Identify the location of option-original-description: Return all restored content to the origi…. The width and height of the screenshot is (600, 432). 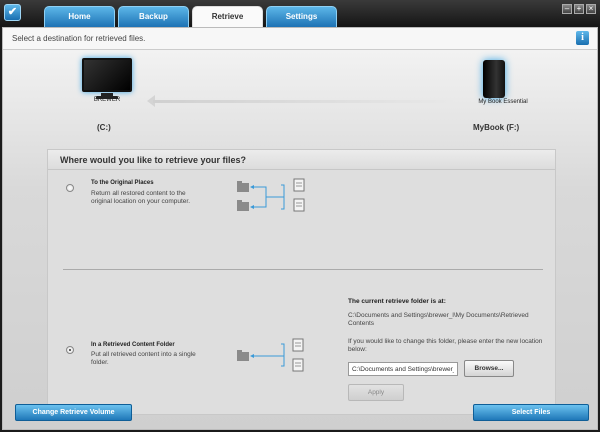
(141, 197).